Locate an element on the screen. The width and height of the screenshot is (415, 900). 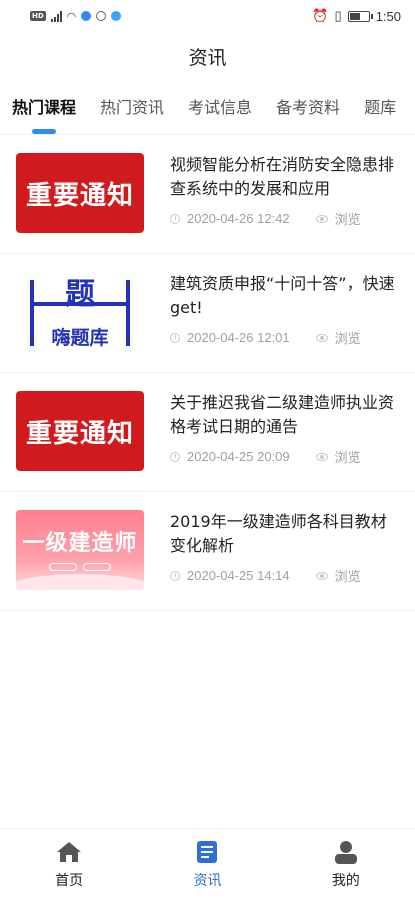
tab-label: 热门资讯 is located at coordinates (132, 107).